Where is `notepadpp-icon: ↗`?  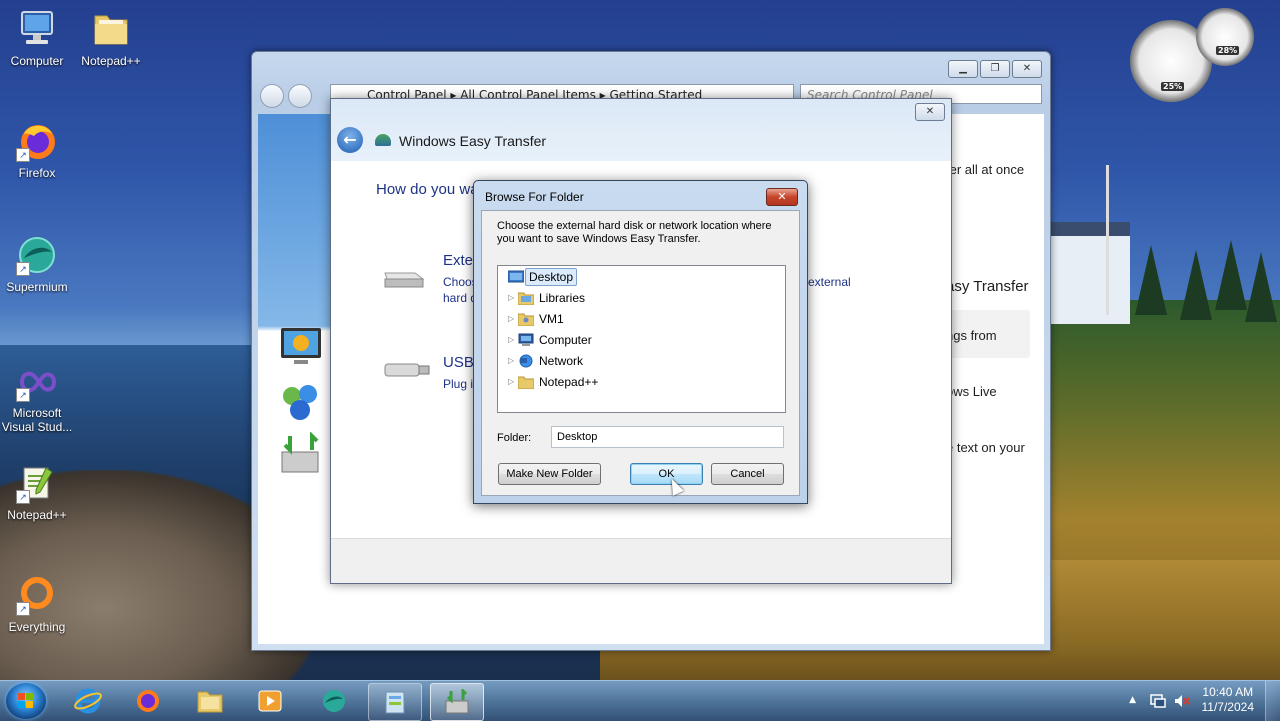
notepadpp-icon: ↗ is located at coordinates (37, 483).